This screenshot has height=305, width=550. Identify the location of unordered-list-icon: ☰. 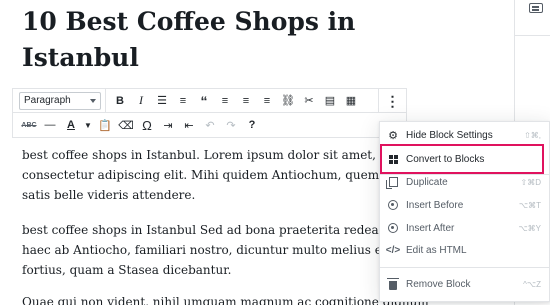
(162, 101).